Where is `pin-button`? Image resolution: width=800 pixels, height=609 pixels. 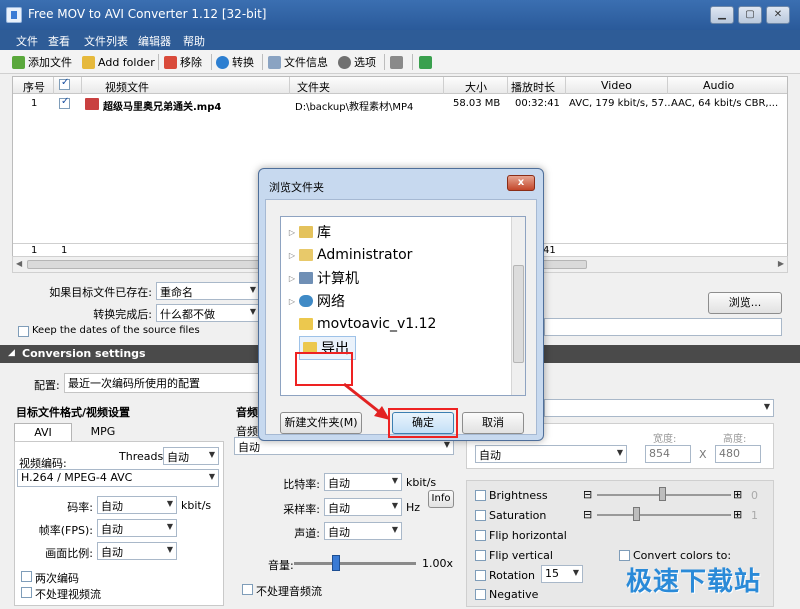 pin-button is located at coordinates (425, 62).